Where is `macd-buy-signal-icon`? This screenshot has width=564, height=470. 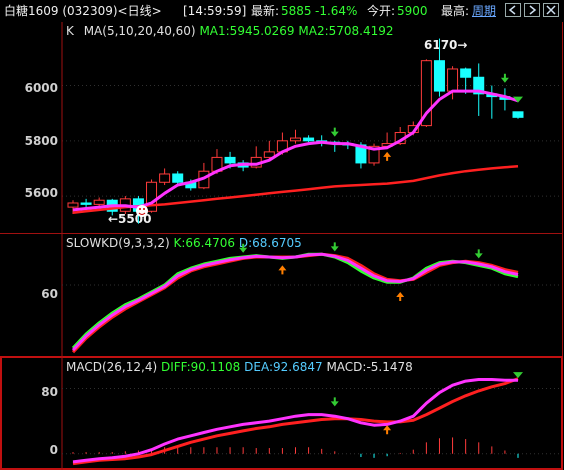 macd-buy-signal-icon is located at coordinates (387, 430).